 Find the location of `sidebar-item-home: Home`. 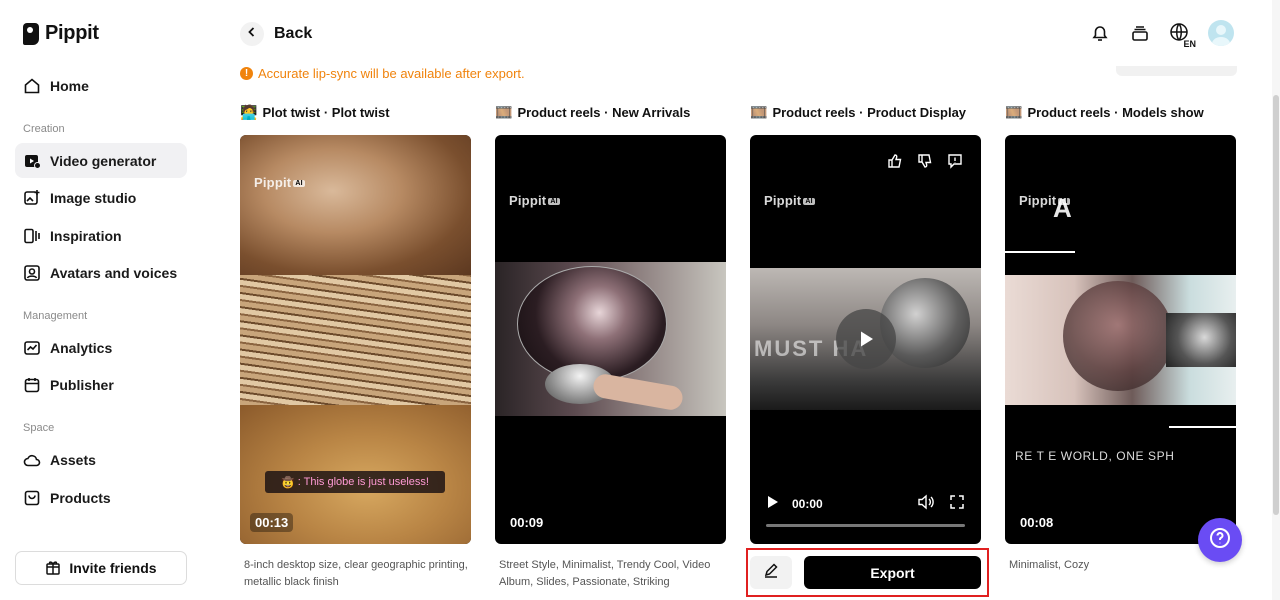

sidebar-item-home: Home is located at coordinates (101, 85).